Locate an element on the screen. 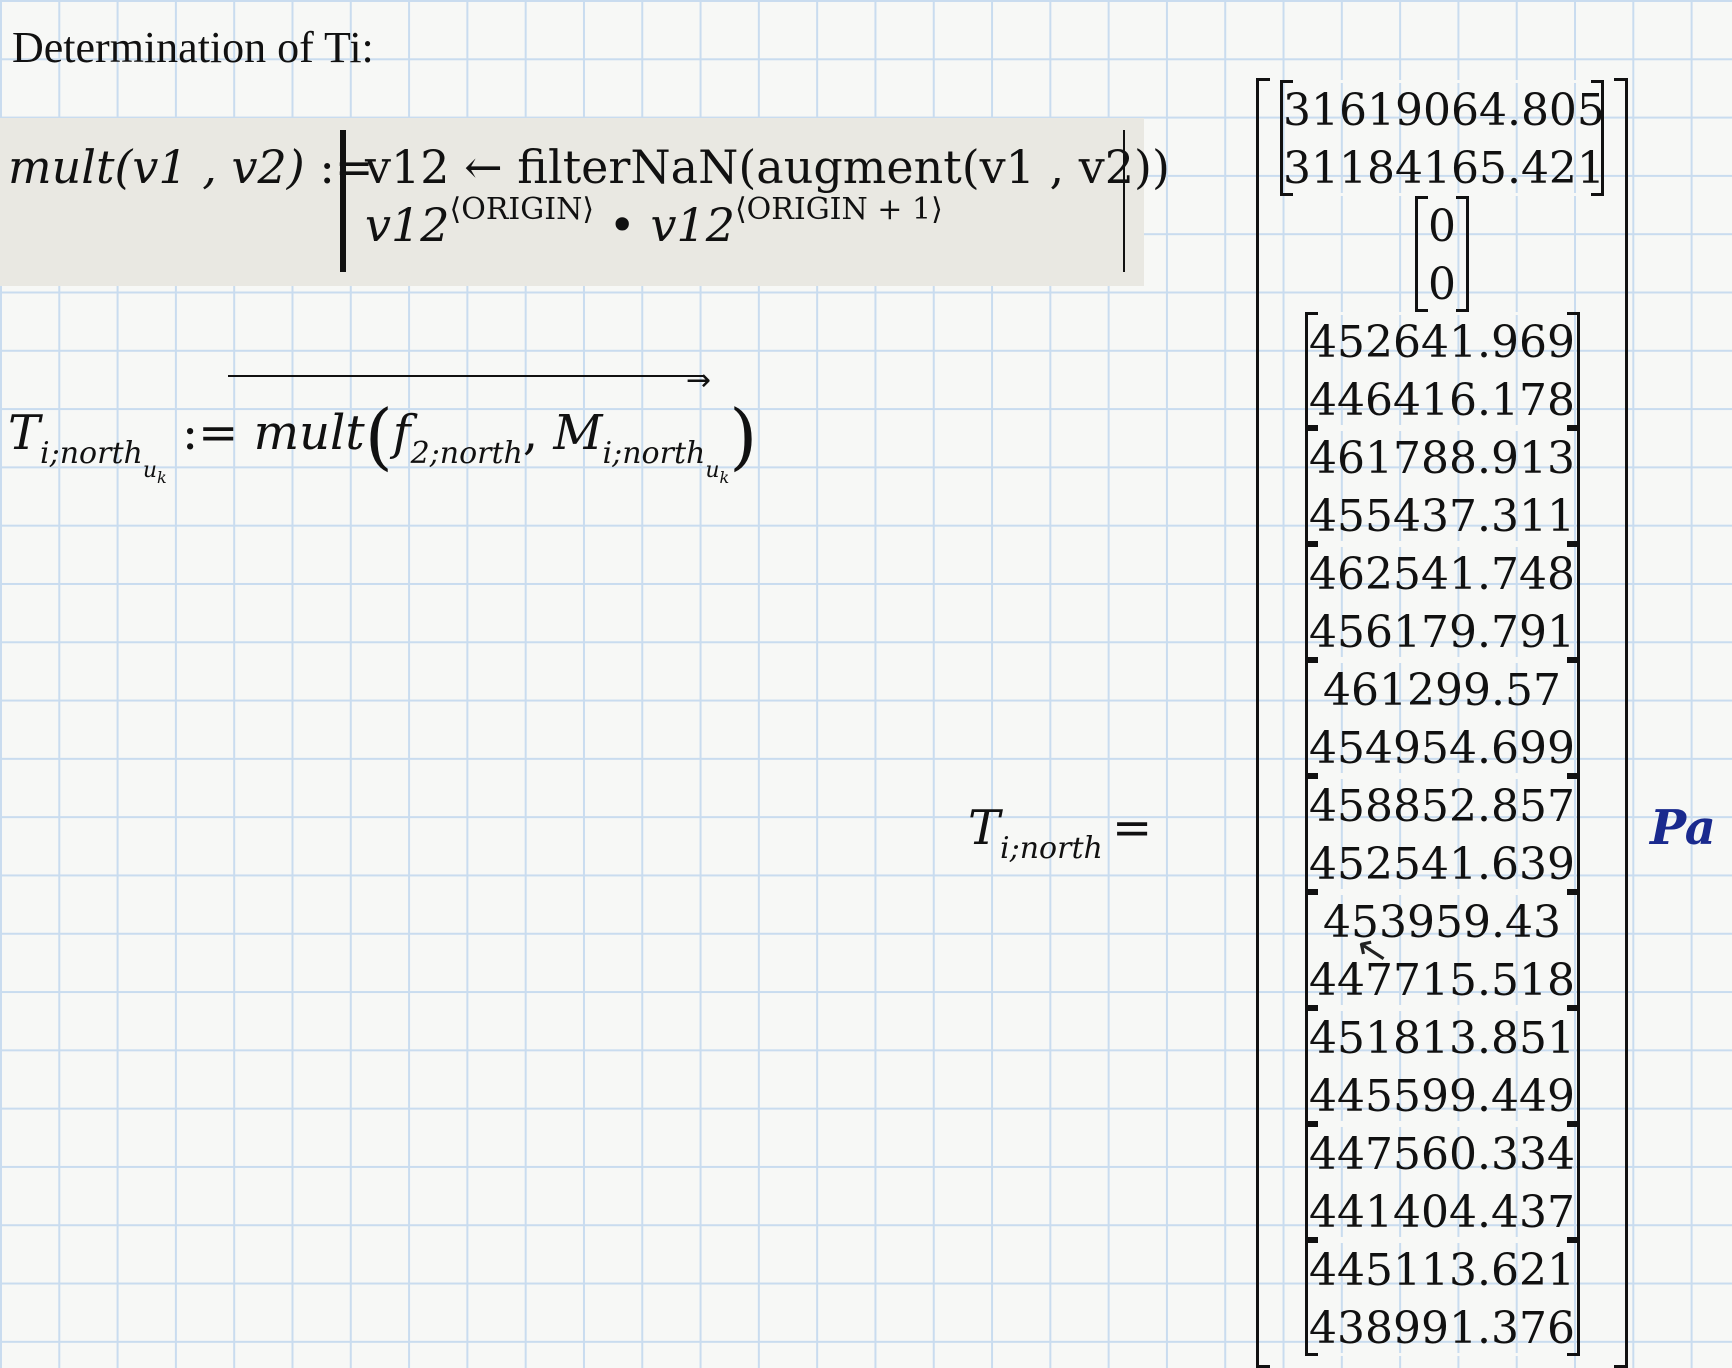 This screenshot has width=1732, height=1368. definition-arg1-var: f is located at coordinates (401, 433).